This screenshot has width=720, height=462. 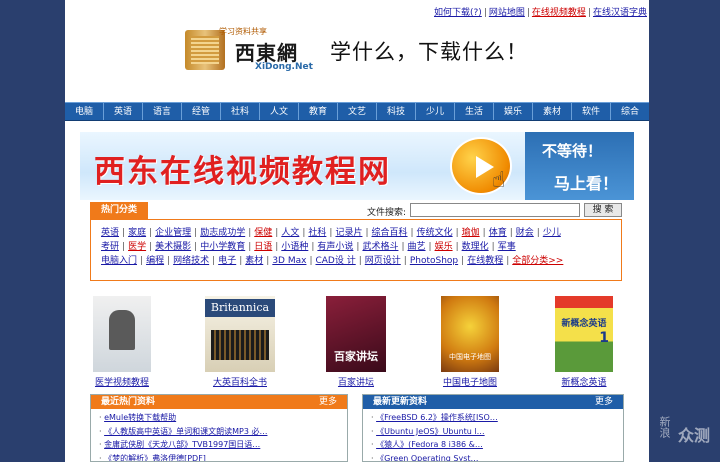 What do you see at coordinates (240, 111) in the screenshot?
I see `nav-item: 社科` at bounding box center [240, 111].